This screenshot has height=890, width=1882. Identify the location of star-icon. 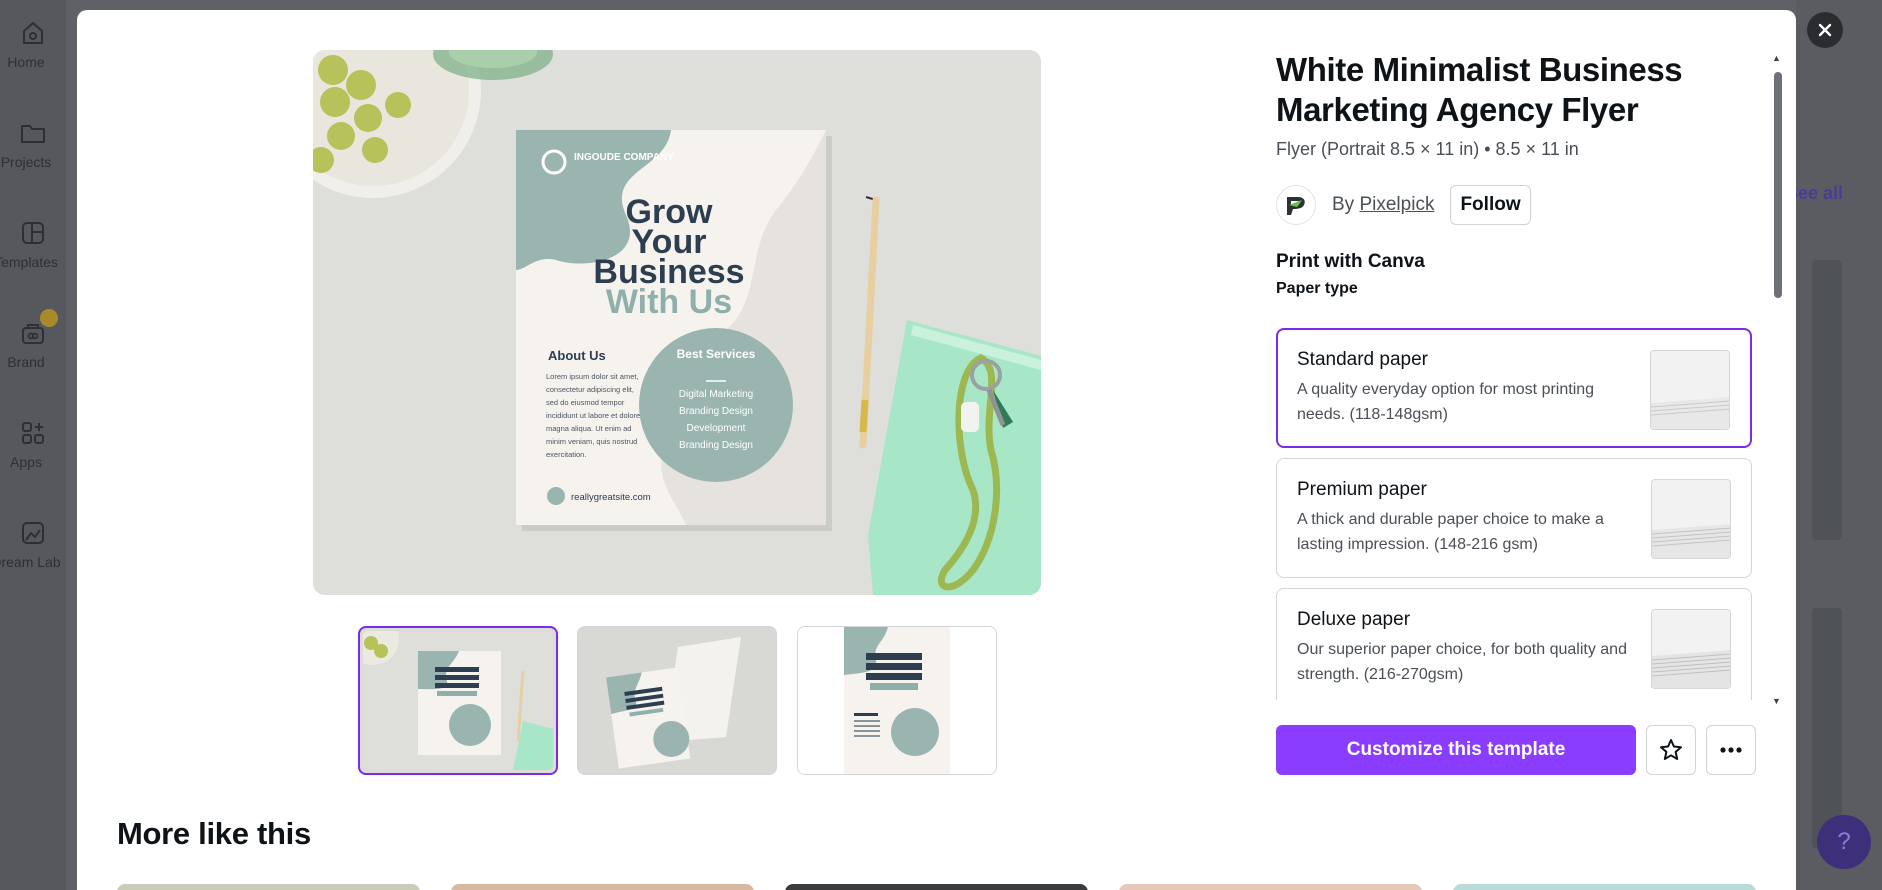
(1671, 749).